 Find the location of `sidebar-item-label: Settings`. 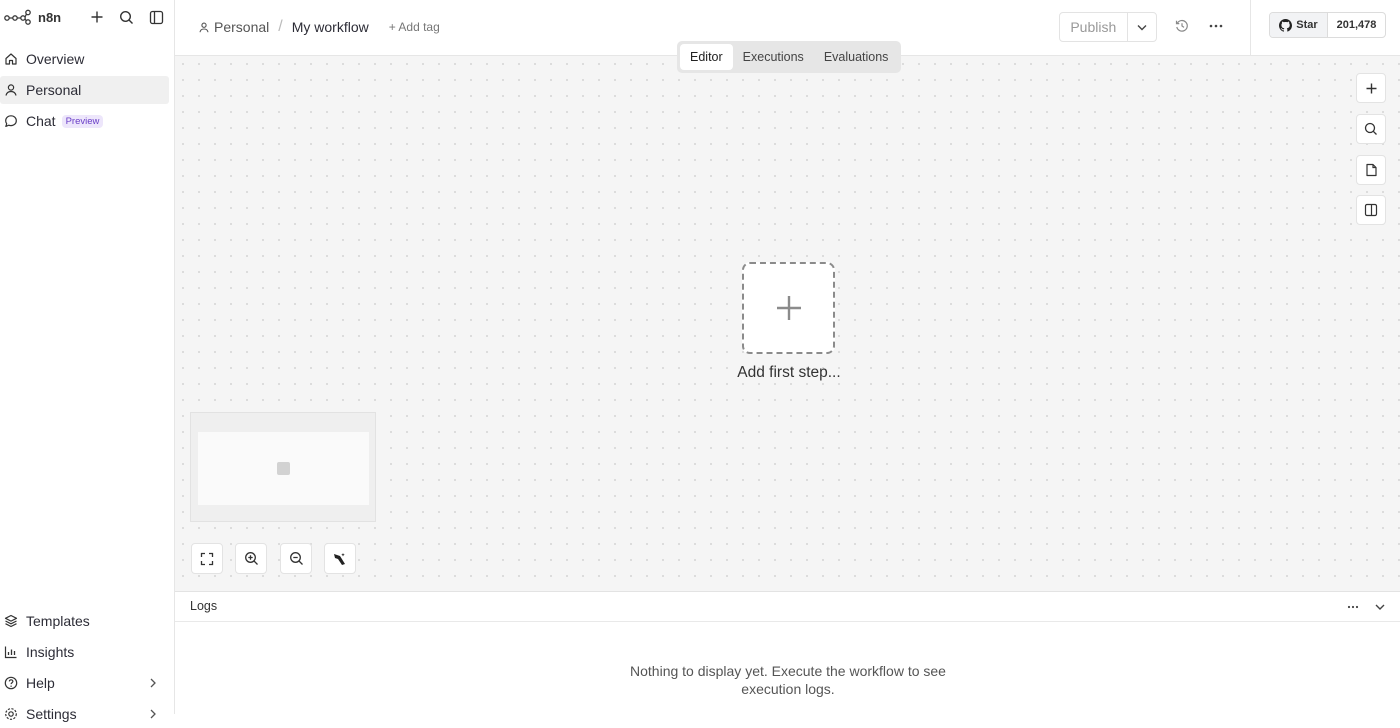

sidebar-item-label: Settings is located at coordinates (51, 714).